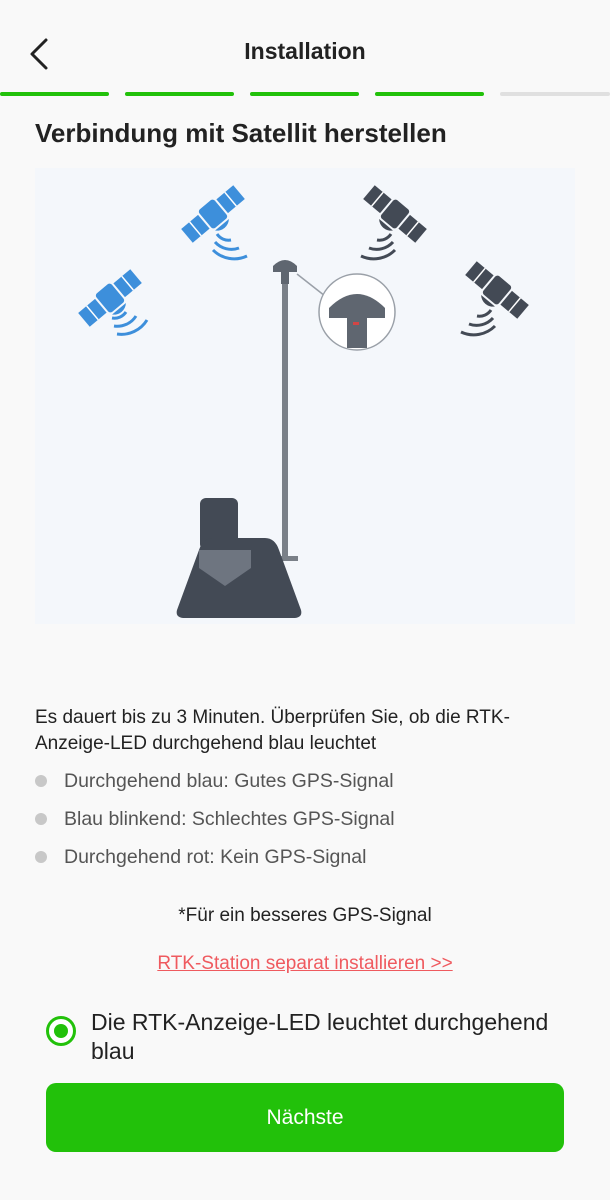 The height and width of the screenshot is (1200, 610). Describe the element at coordinates (279, 410) in the screenshot. I see `antenna-pole-icon` at that location.